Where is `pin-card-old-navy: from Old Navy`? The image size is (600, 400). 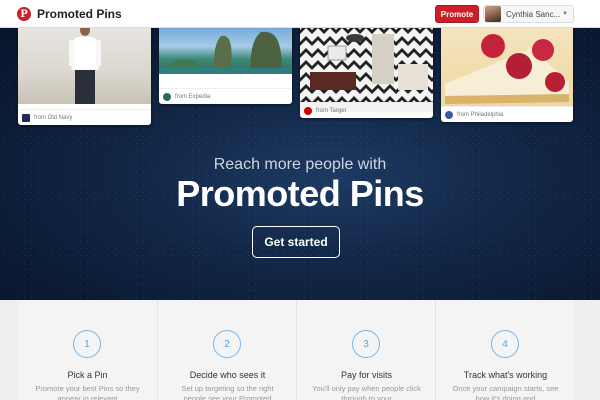 pin-card-old-navy: from Old Navy is located at coordinates (84, 76).